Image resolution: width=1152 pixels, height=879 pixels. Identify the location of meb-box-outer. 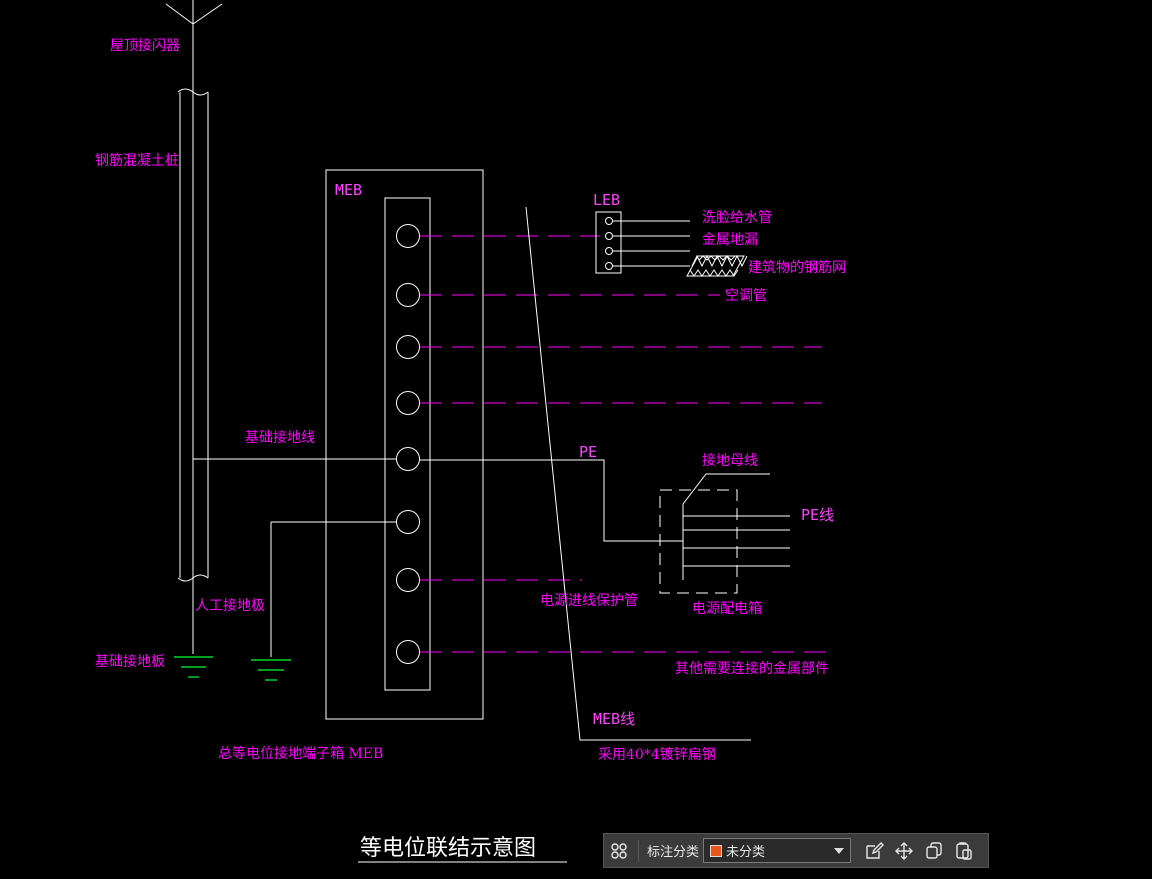
(404, 444).